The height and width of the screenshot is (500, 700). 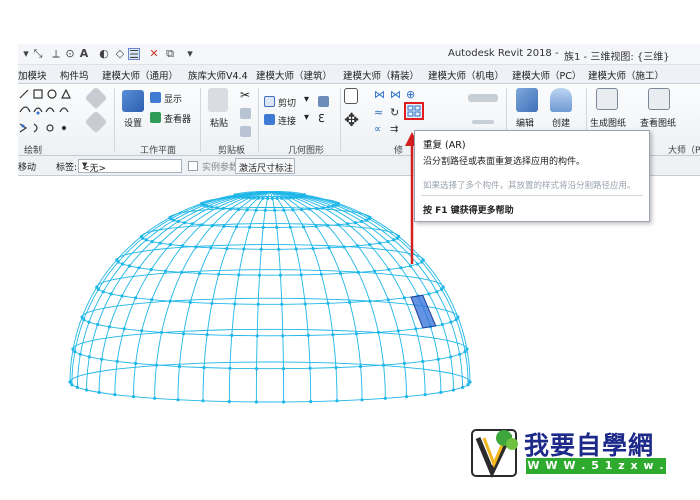 I want to click on tooltip-title: 重复 (AR), so click(x=444, y=145).